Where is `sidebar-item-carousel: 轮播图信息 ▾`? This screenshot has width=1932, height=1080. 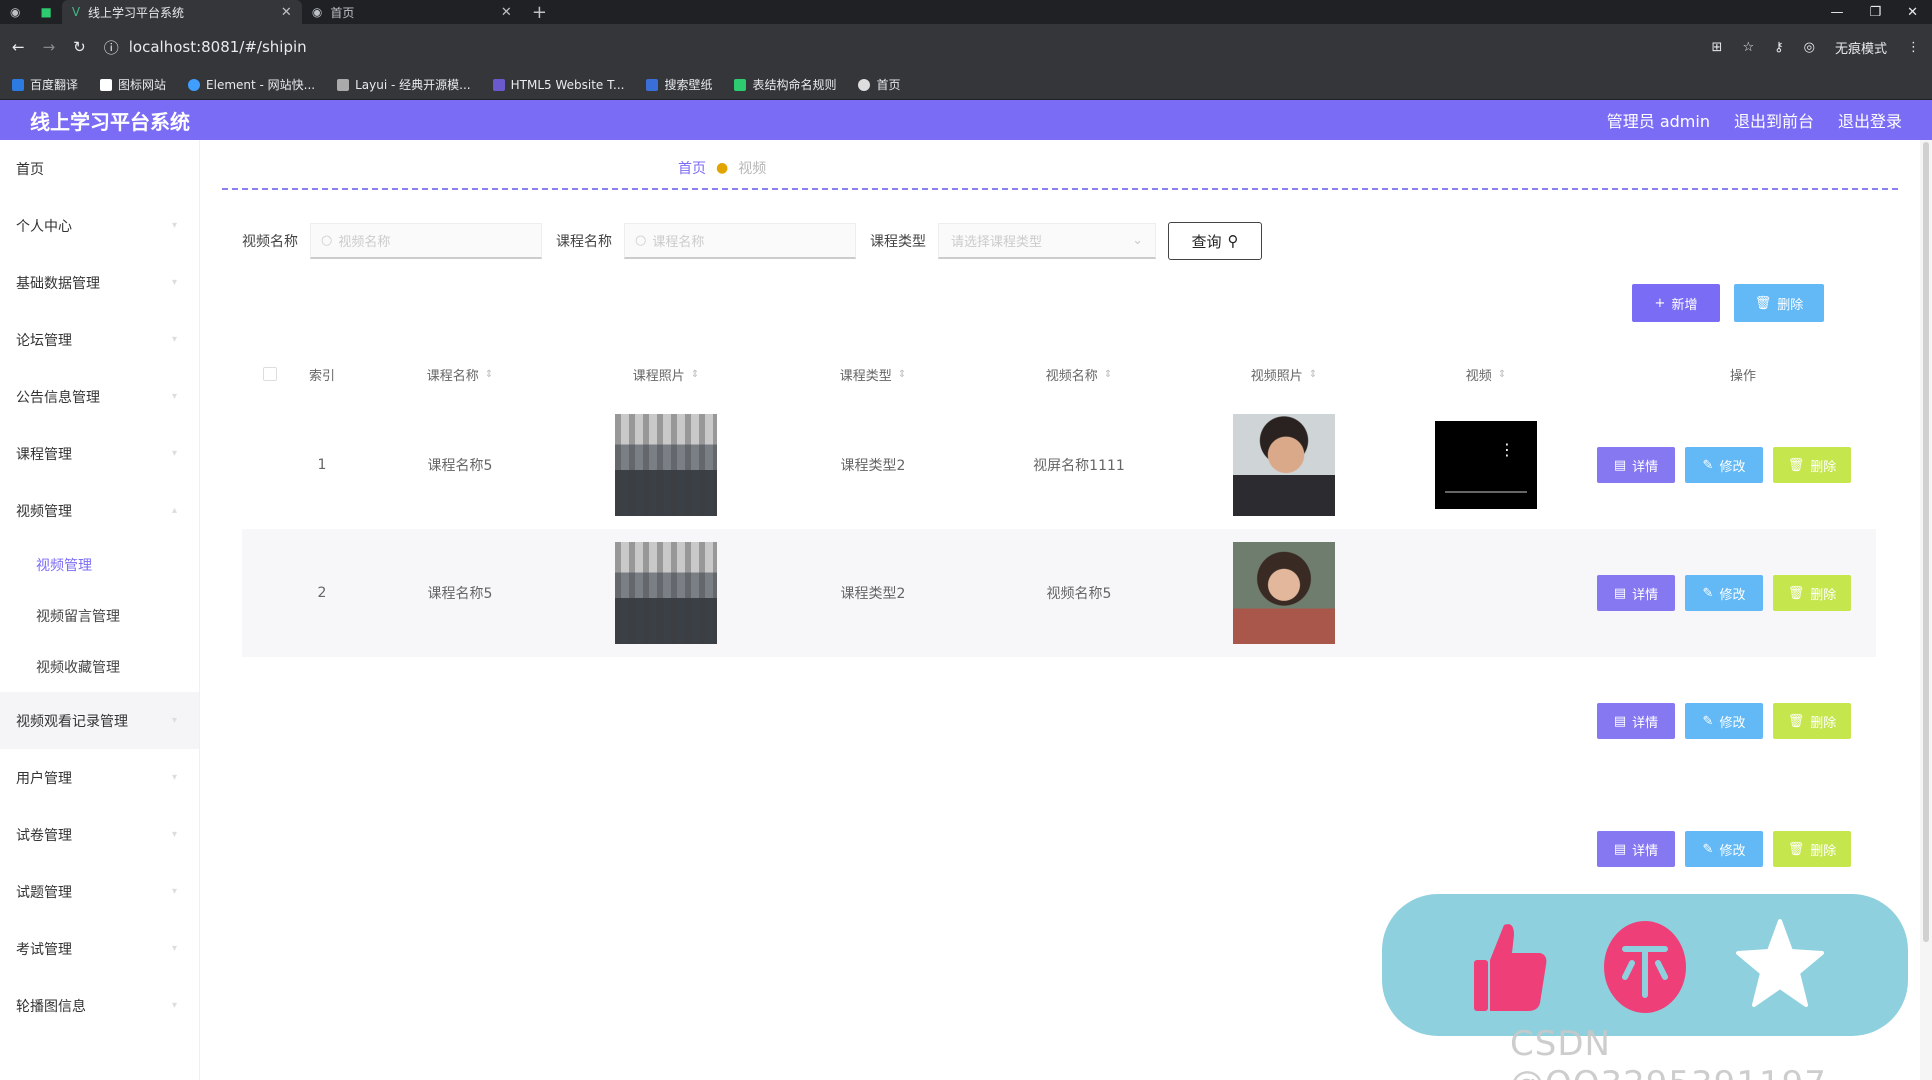 sidebar-item-carousel: 轮播图信息 ▾ is located at coordinates (99, 1005).